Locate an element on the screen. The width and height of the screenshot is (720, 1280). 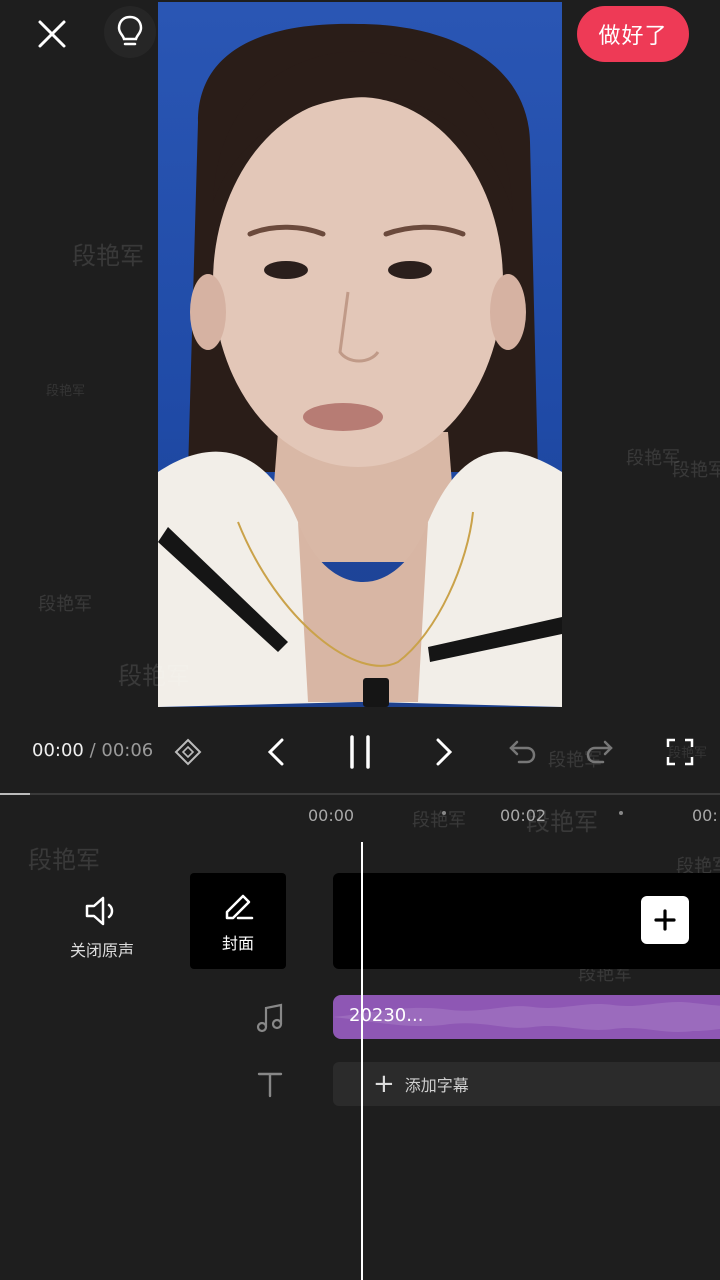
current-time: 00:00 is located at coordinates (58, 750).